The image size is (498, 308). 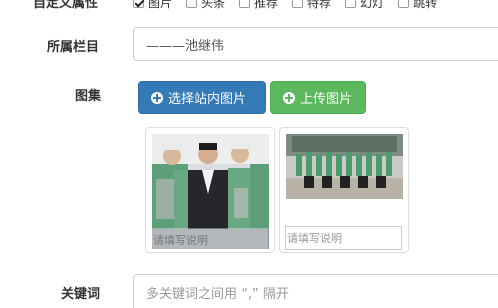 I want to click on column-label: 所属栏目, so click(x=73, y=47).